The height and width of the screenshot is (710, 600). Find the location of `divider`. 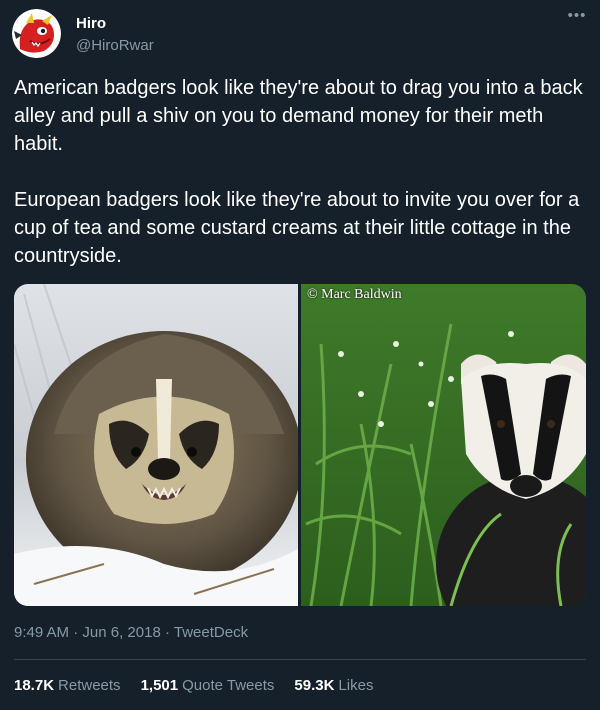

divider is located at coordinates (300, 659).